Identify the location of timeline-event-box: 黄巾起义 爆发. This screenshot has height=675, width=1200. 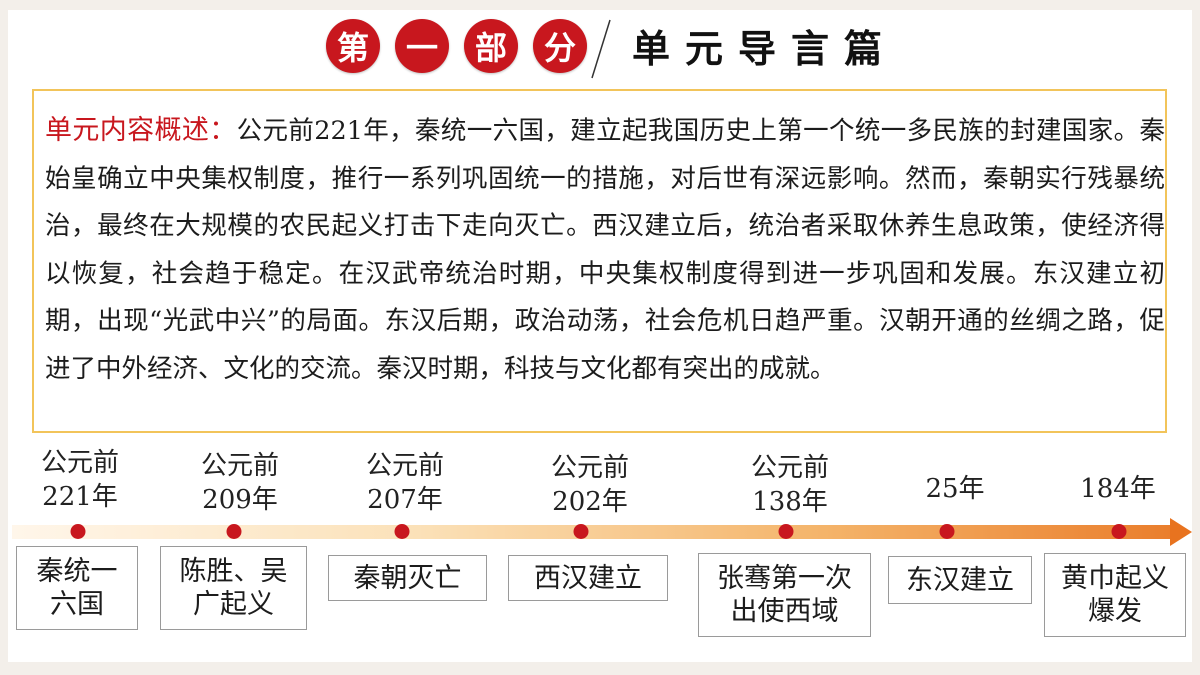
(1115, 595).